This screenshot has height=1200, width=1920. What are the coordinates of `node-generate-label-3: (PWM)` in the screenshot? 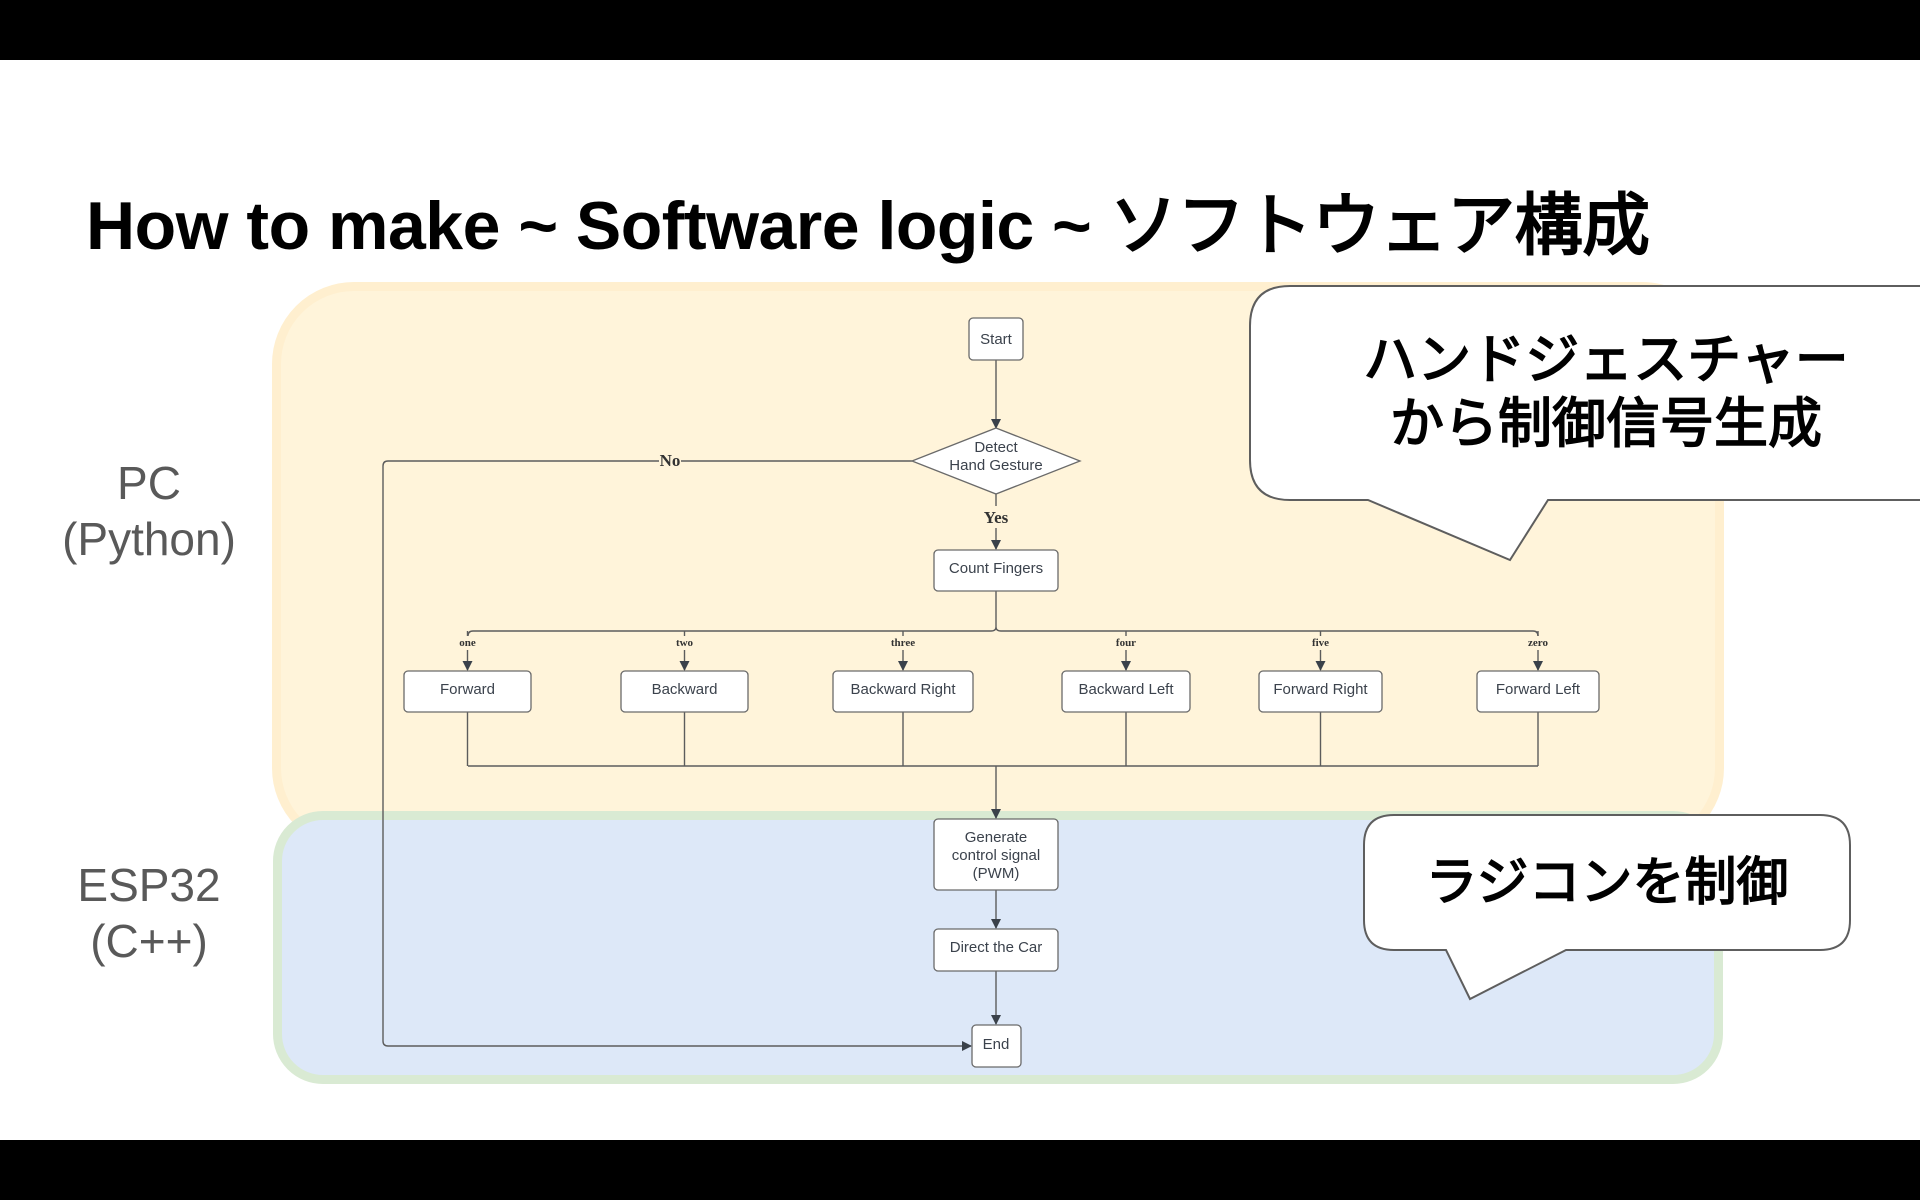 It's located at (996, 873).